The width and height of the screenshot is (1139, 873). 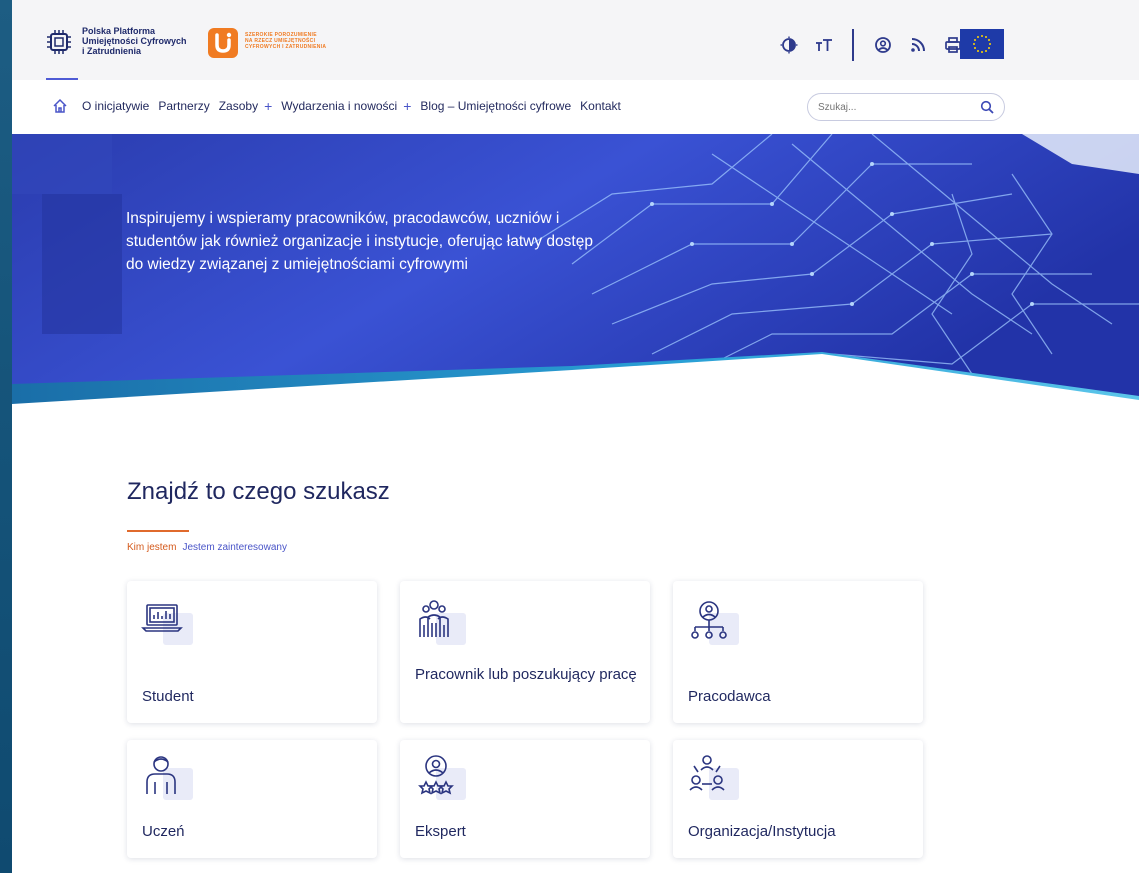 What do you see at coordinates (918, 45) in the screenshot?
I see `rss-icon` at bounding box center [918, 45].